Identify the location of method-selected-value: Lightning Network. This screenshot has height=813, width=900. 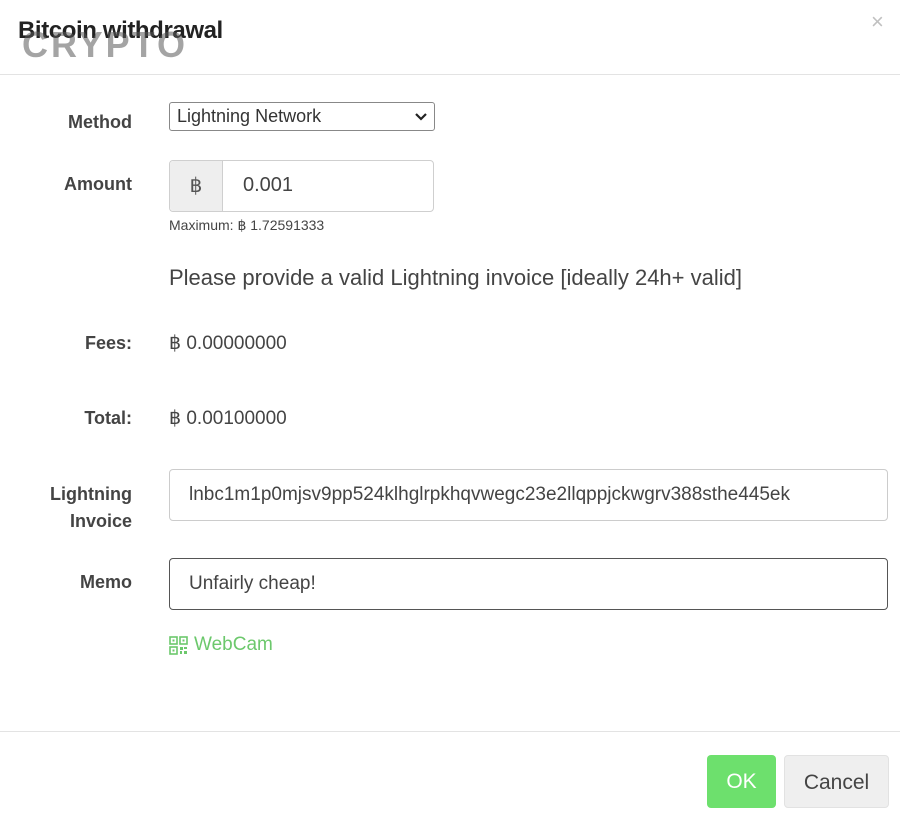
(249, 116).